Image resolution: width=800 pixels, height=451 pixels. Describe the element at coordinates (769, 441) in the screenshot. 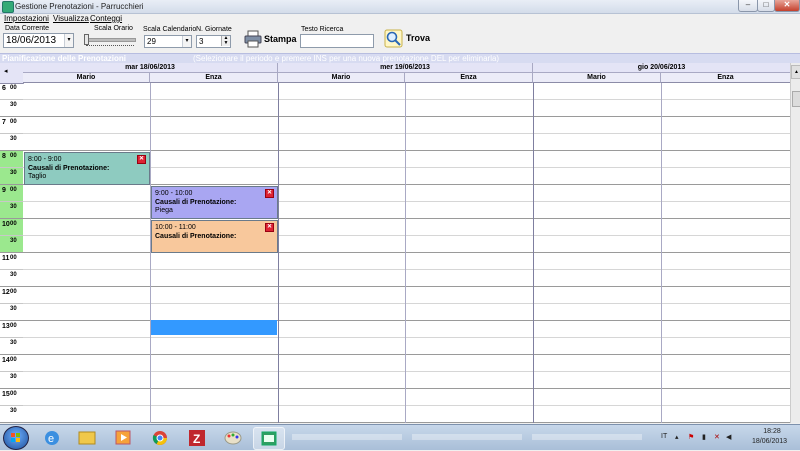

I see `clock-date: 18/06/2013` at that location.